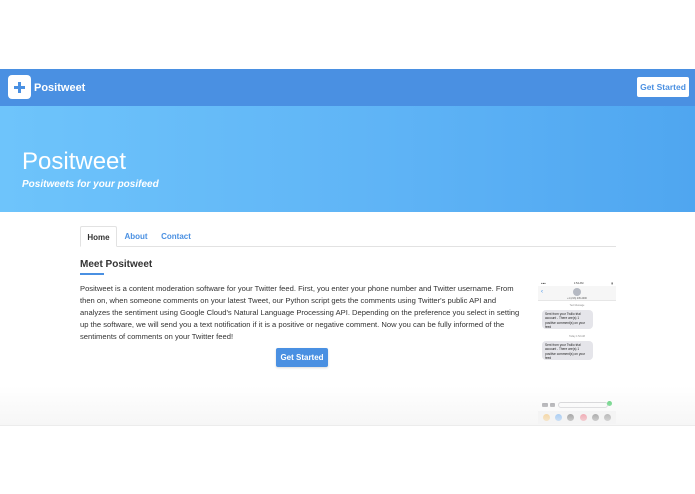  What do you see at coordinates (176, 236) in the screenshot?
I see `tab-contact: Contact` at bounding box center [176, 236].